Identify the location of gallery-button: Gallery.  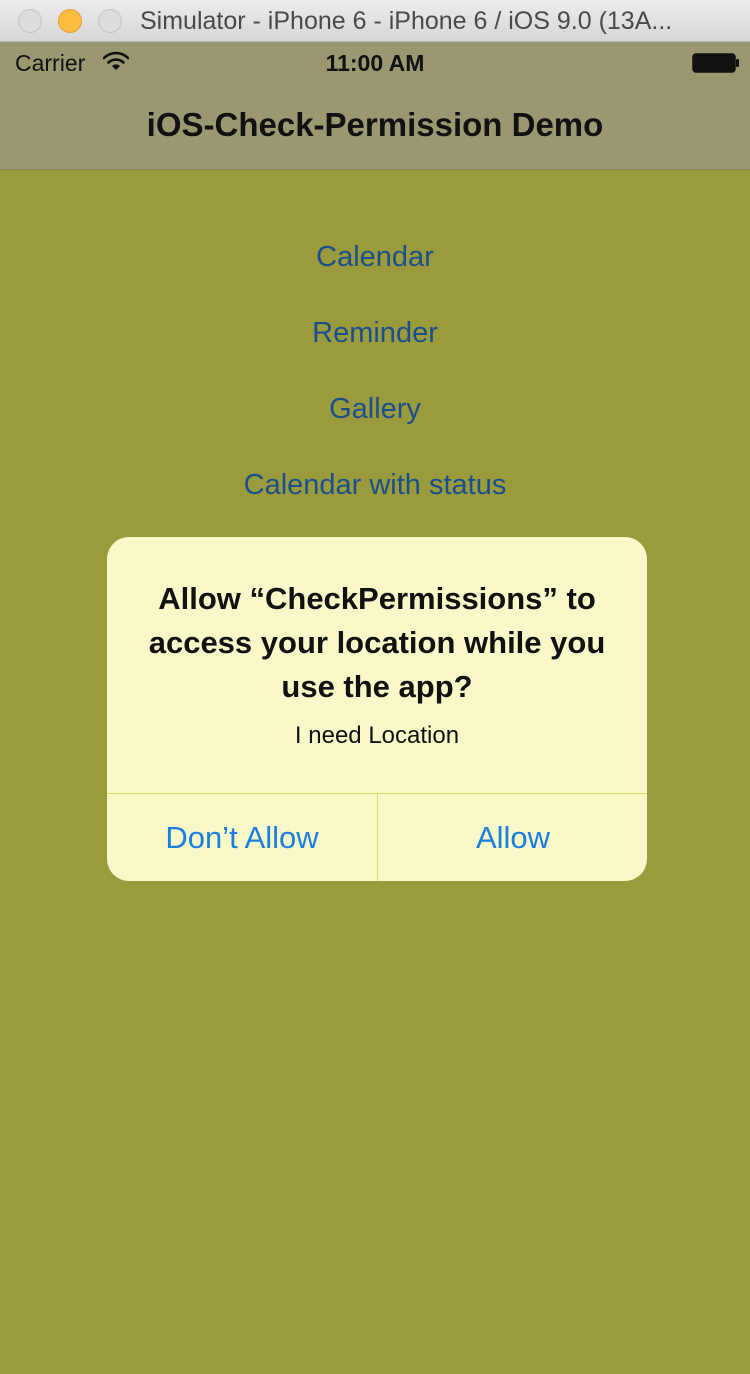
(375, 409).